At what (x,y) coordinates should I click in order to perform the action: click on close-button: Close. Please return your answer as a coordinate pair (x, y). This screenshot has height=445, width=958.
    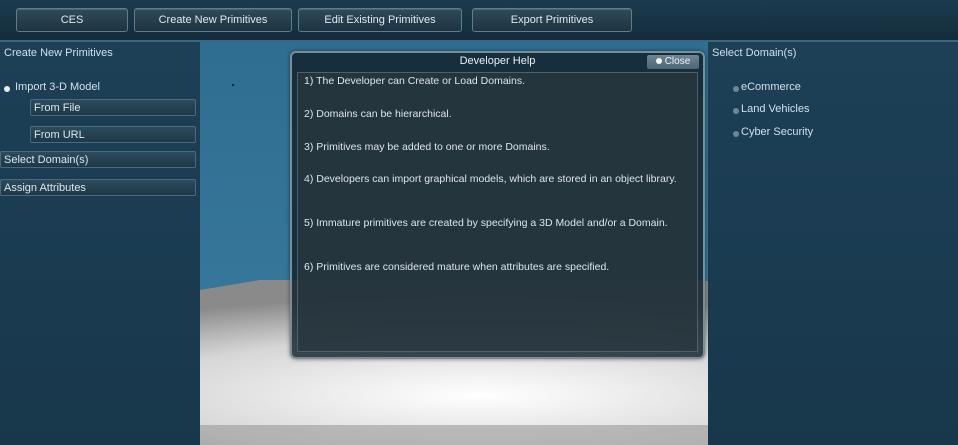
    Looking at the image, I should click on (673, 62).